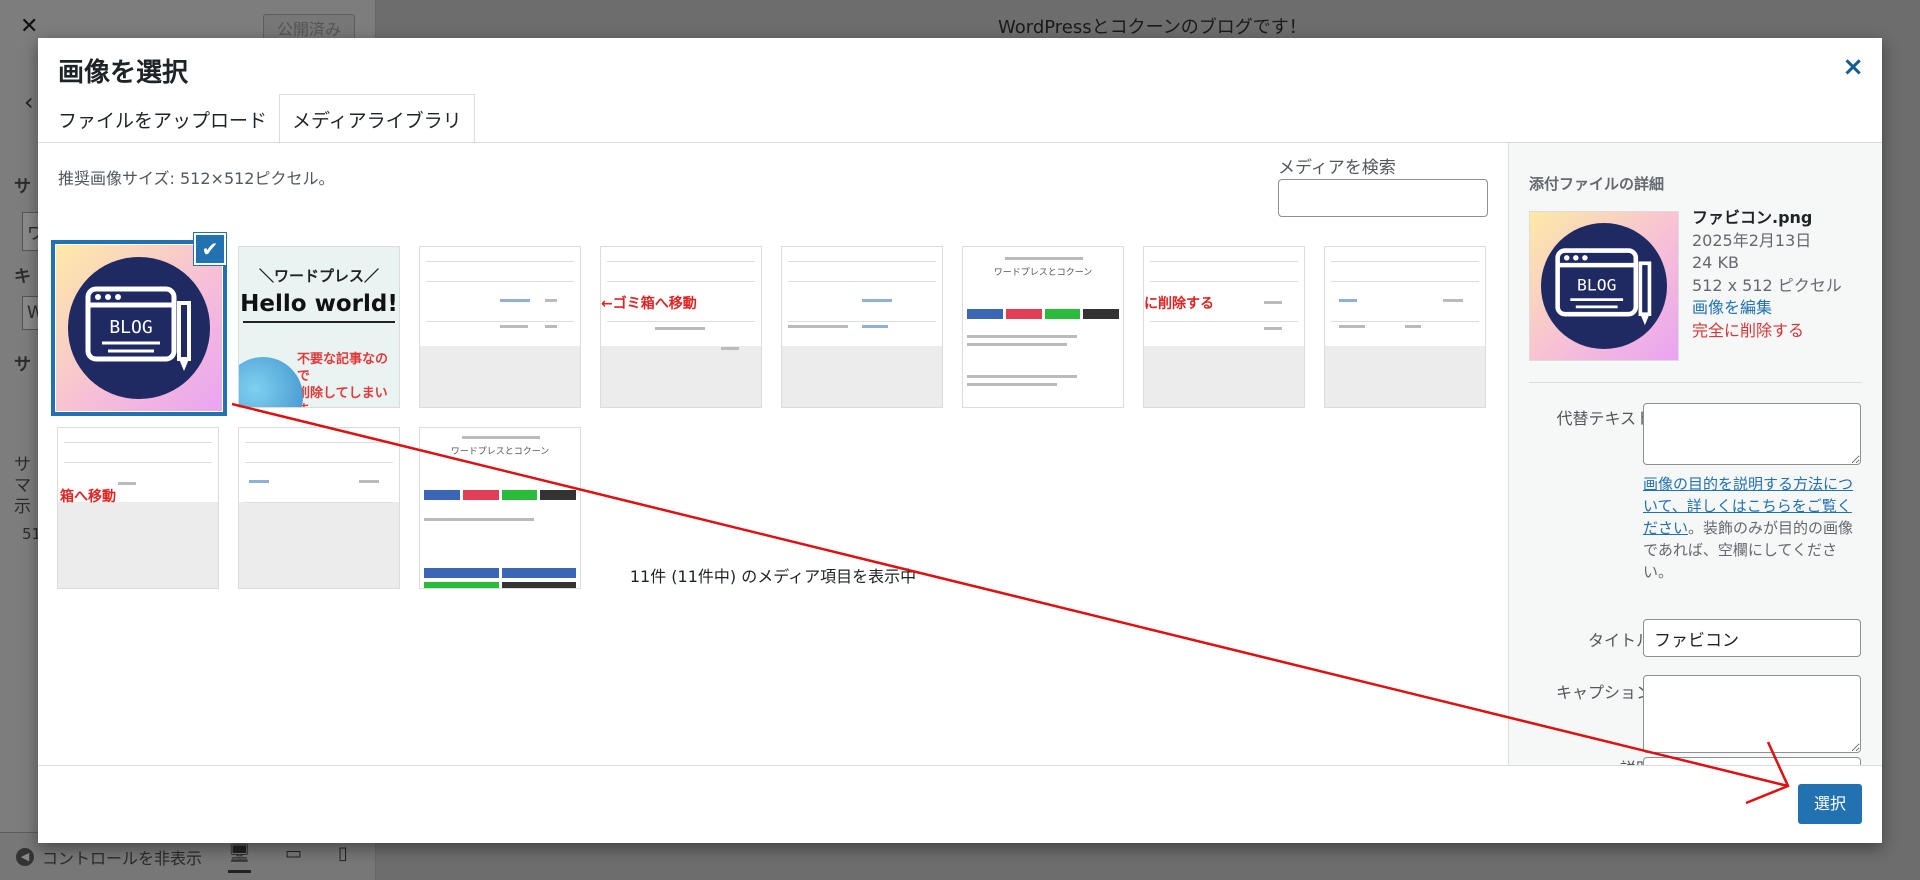  I want to click on back-arrow-icon: ‹, so click(29, 102).